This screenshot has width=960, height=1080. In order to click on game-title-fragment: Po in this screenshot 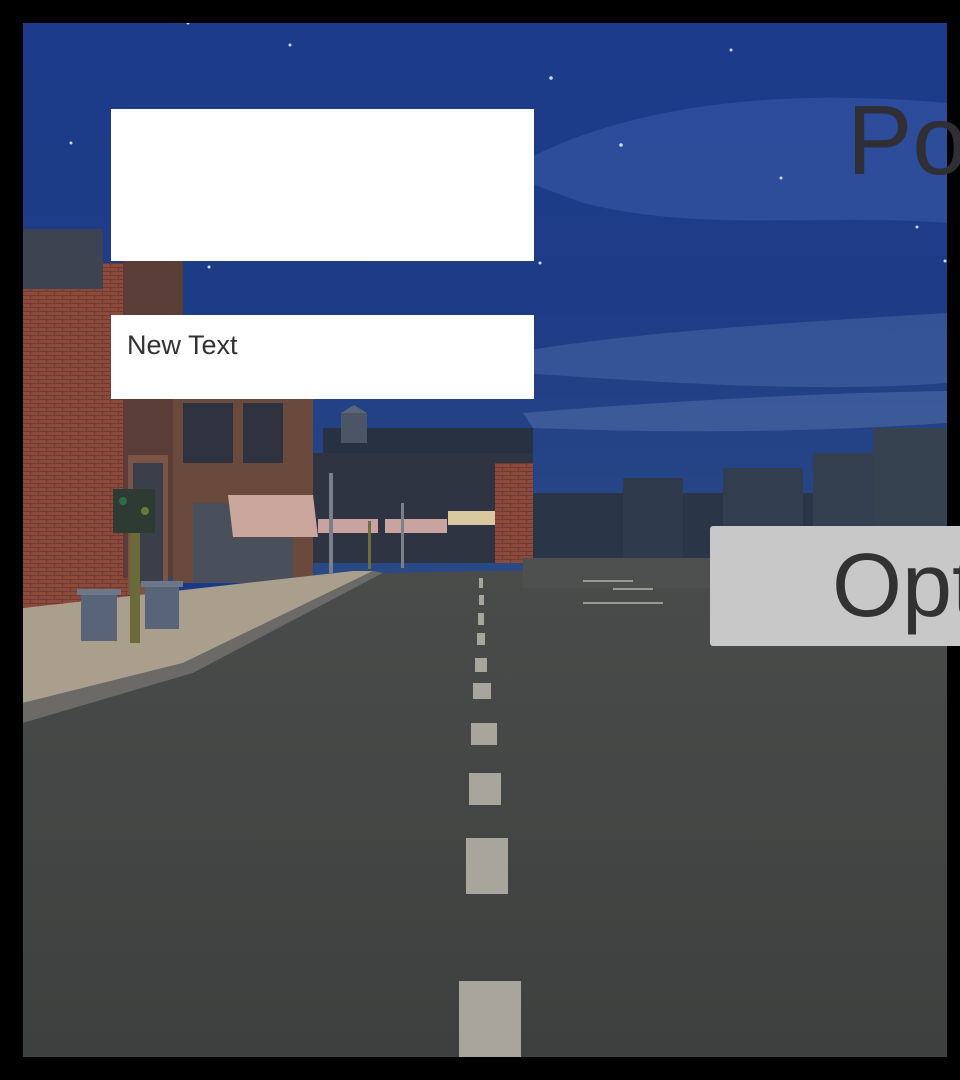, I will do `click(903, 140)`.